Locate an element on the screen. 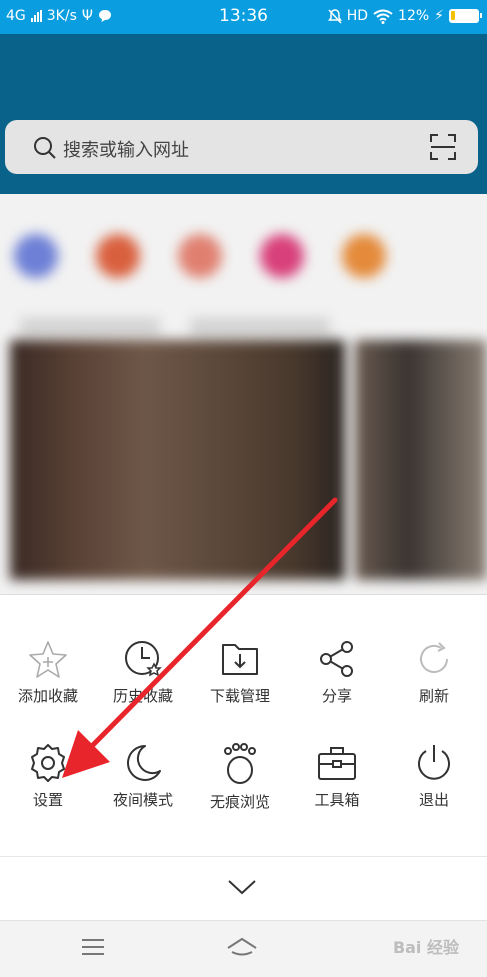 The width and height of the screenshot is (487, 977). menu-item-history-bookmarks: 历史收藏 is located at coordinates (143, 672).